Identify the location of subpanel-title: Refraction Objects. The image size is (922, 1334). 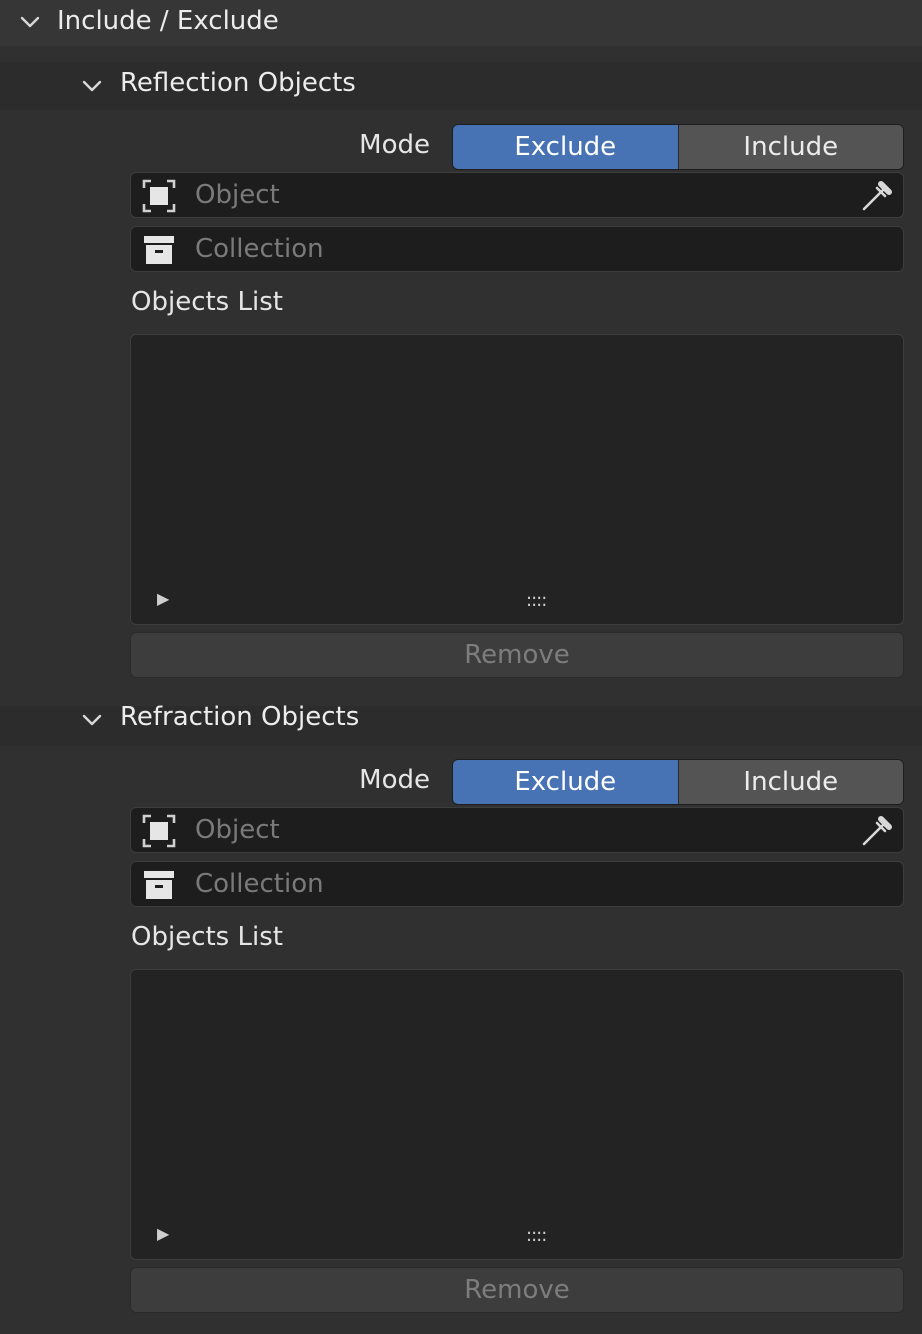
(240, 717).